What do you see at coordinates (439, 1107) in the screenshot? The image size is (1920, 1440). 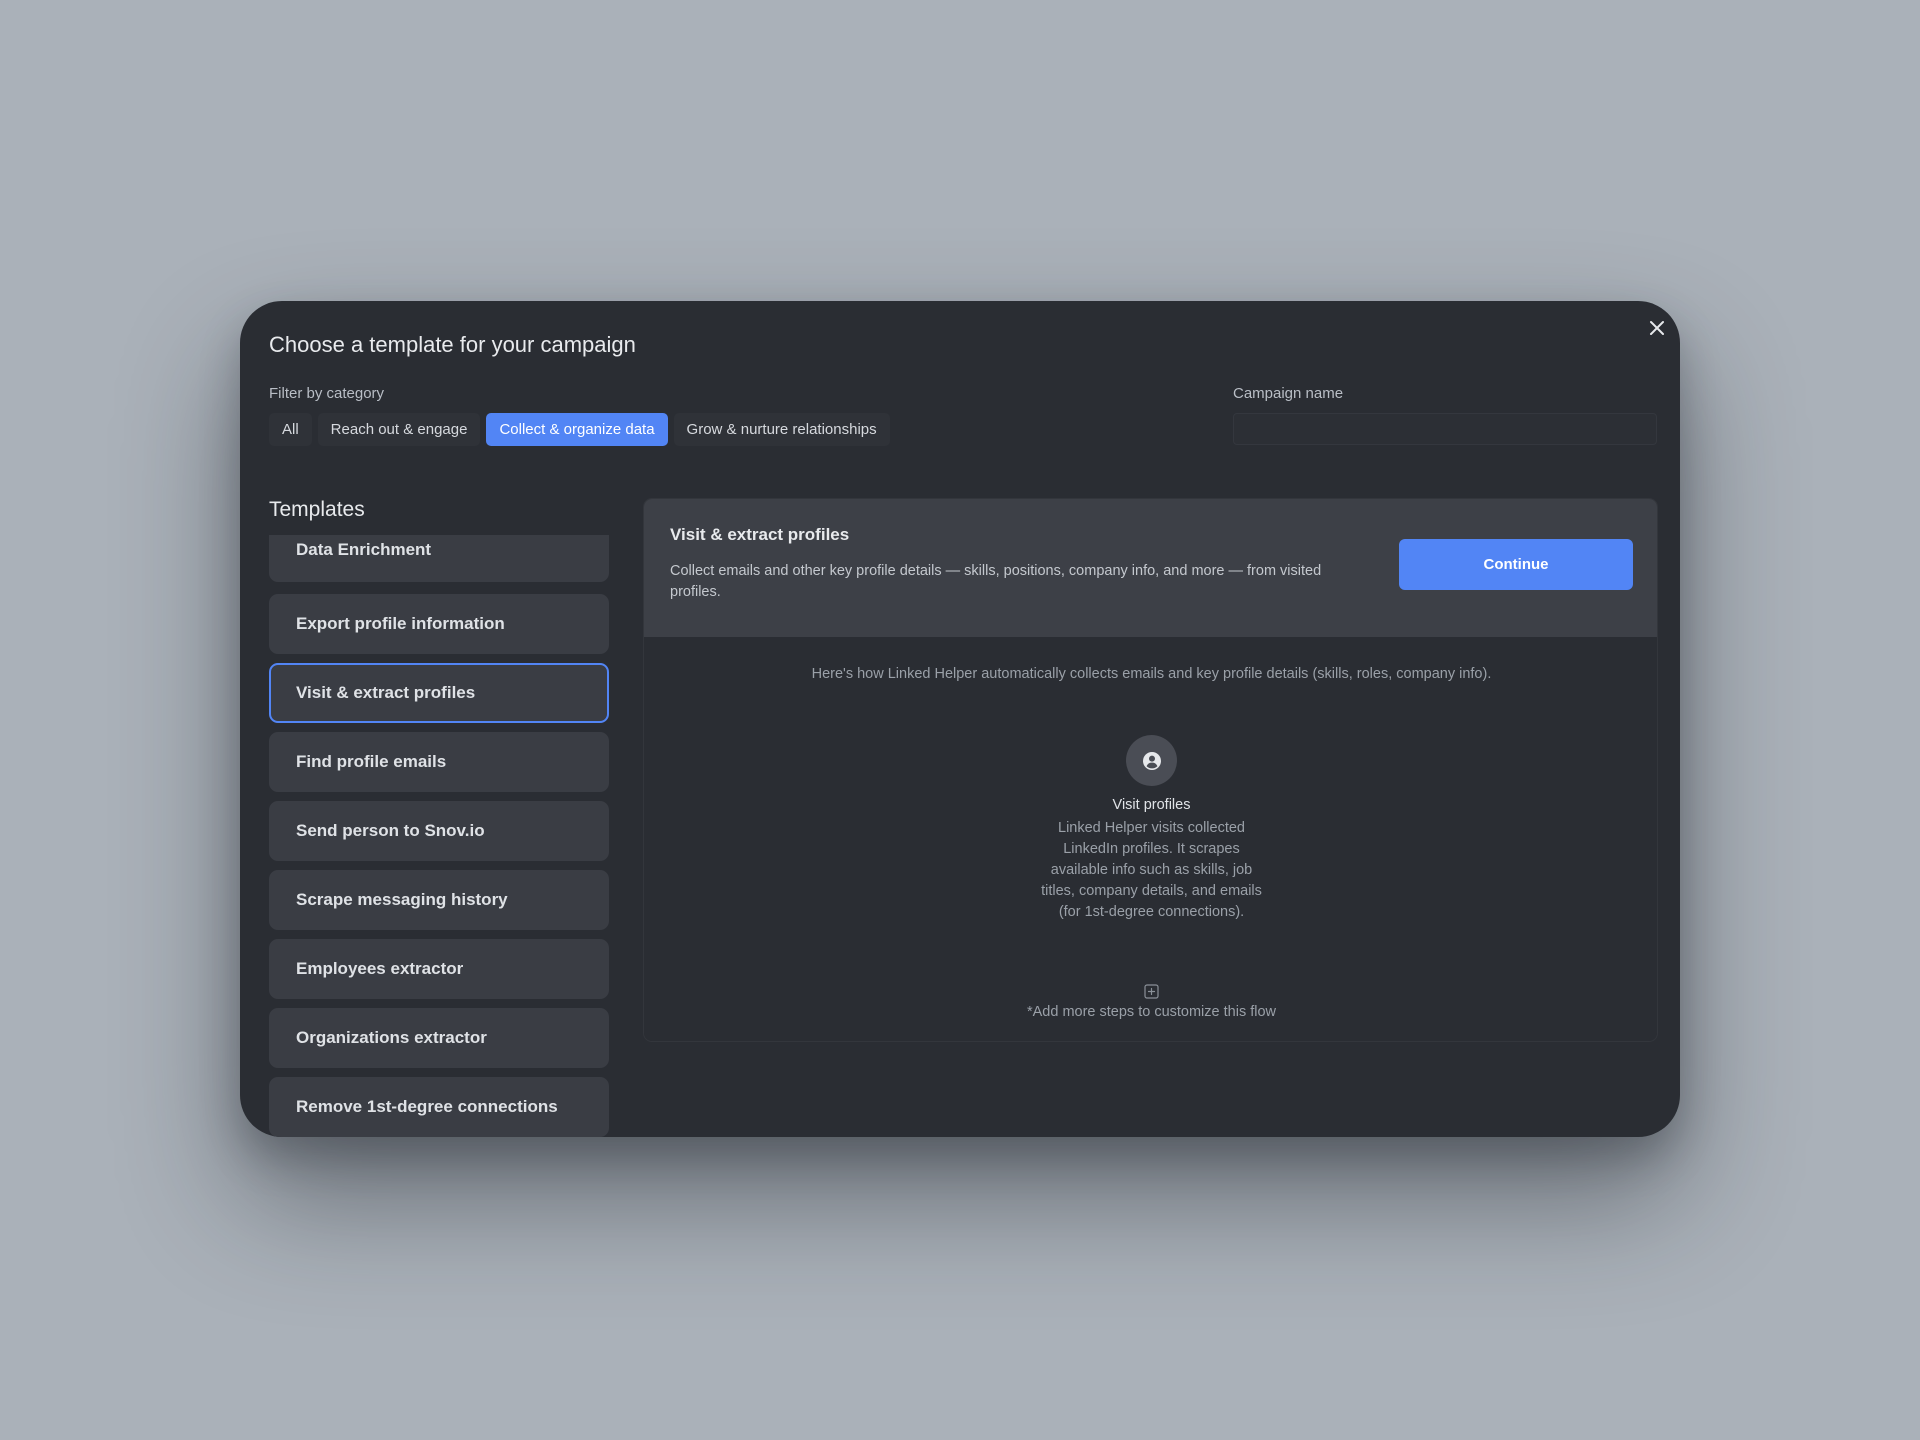 I see `template-remove-1st-degree-connections: Remove 1st-degree connections` at bounding box center [439, 1107].